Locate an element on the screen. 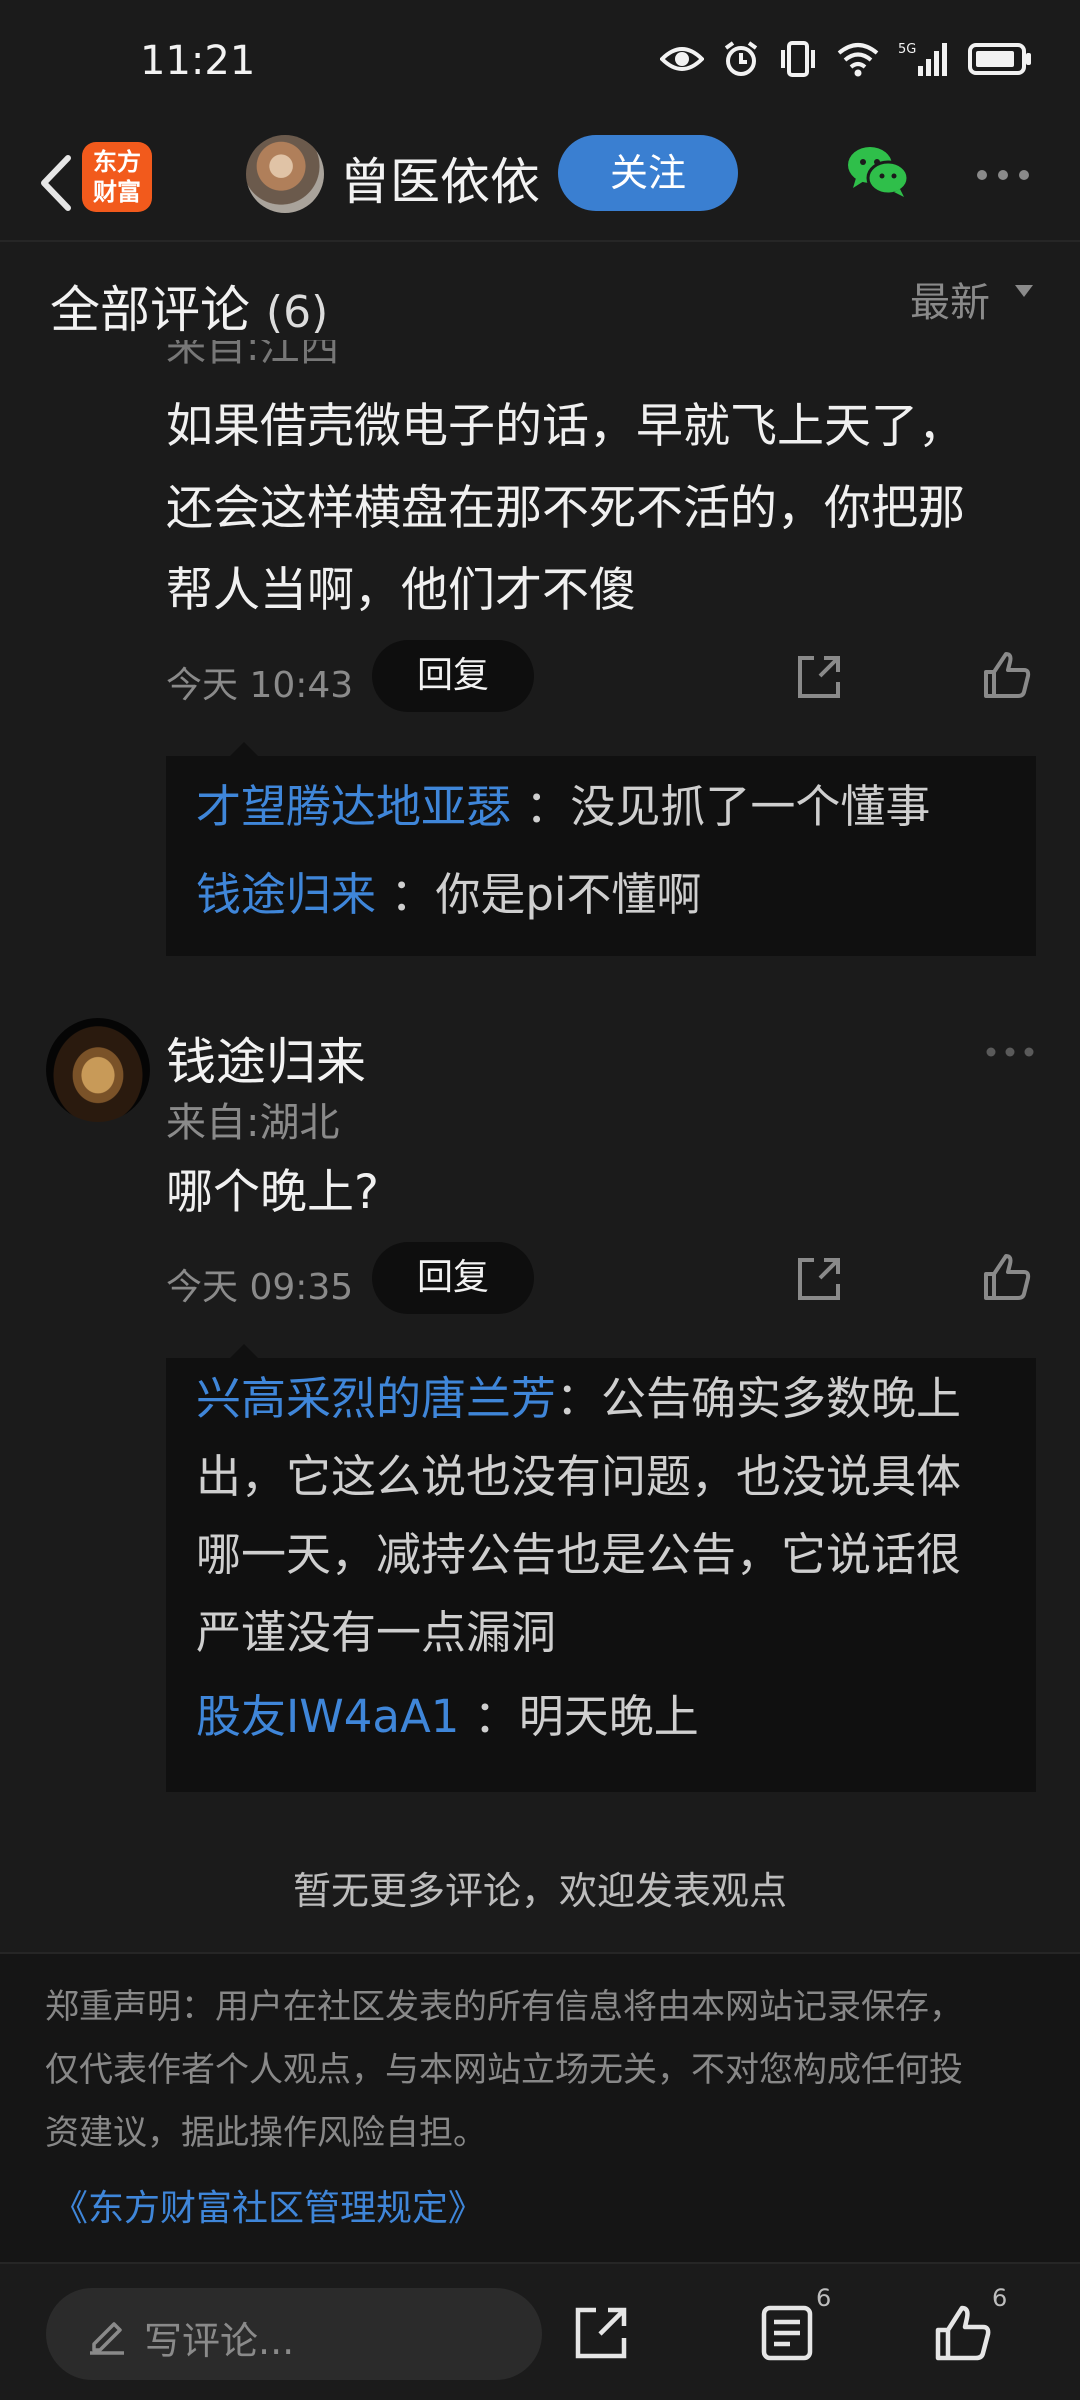  author-name: 曾医依依 is located at coordinates (440, 178).